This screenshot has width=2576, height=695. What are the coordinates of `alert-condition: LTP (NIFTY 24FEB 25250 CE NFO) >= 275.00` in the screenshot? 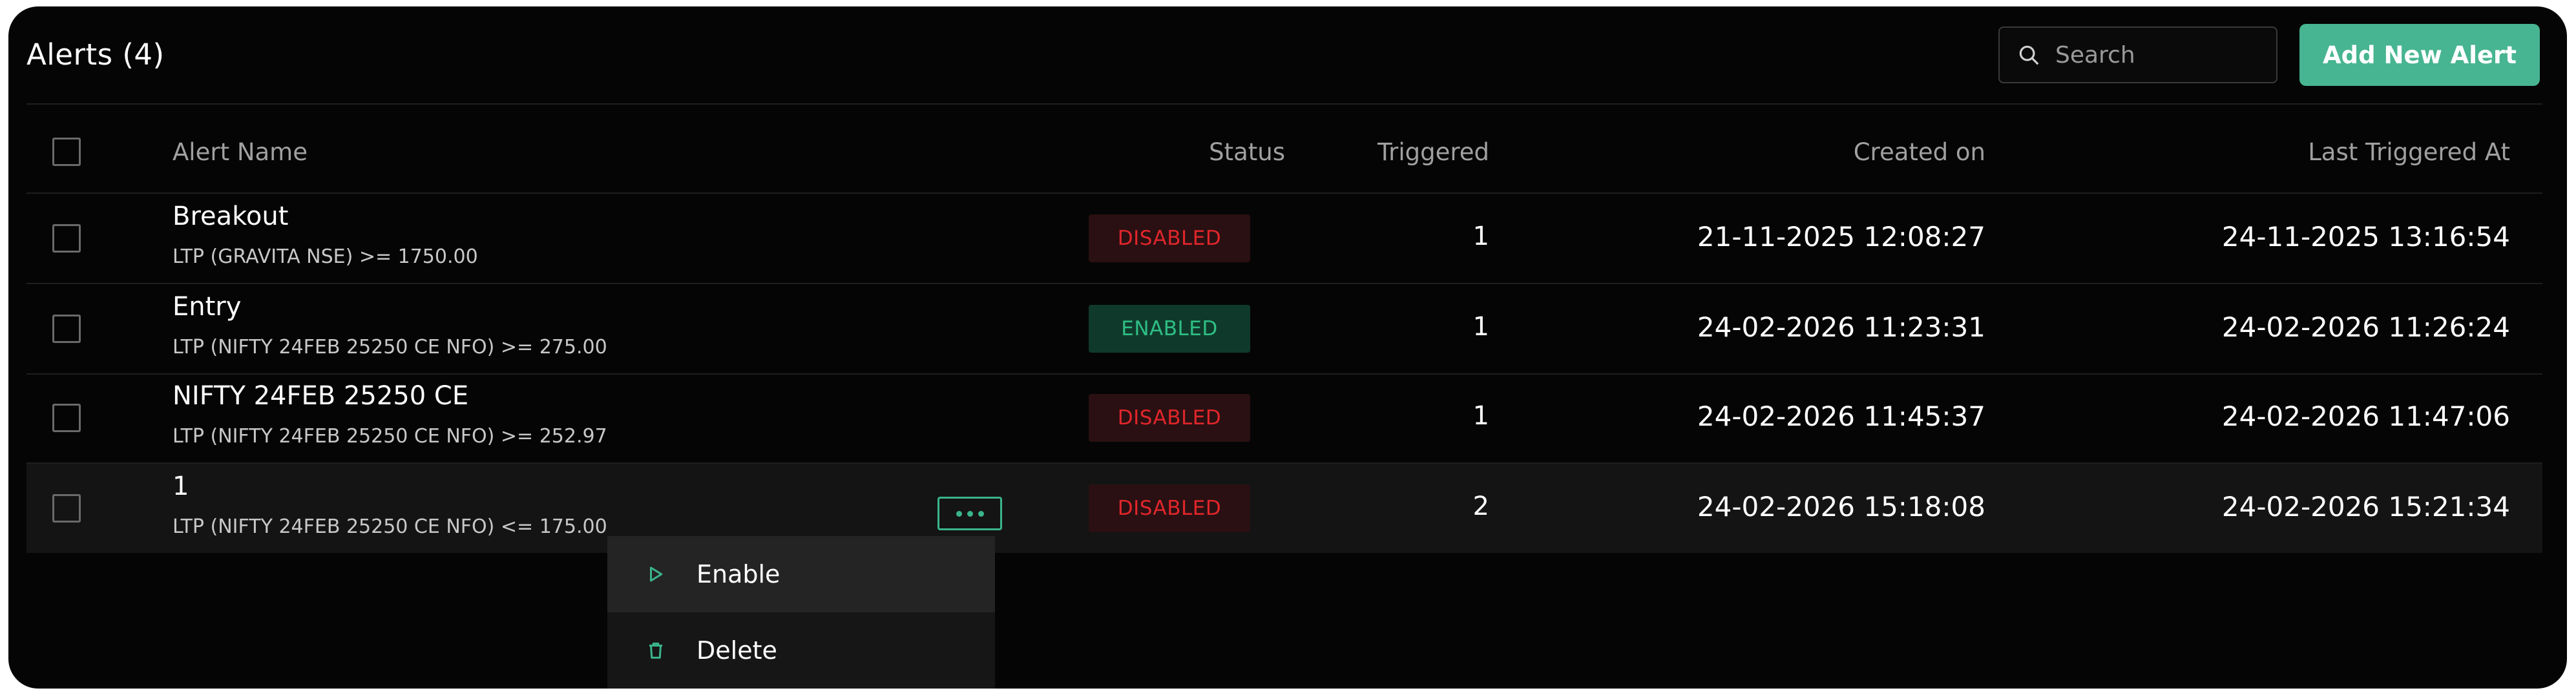 It's located at (390, 347).